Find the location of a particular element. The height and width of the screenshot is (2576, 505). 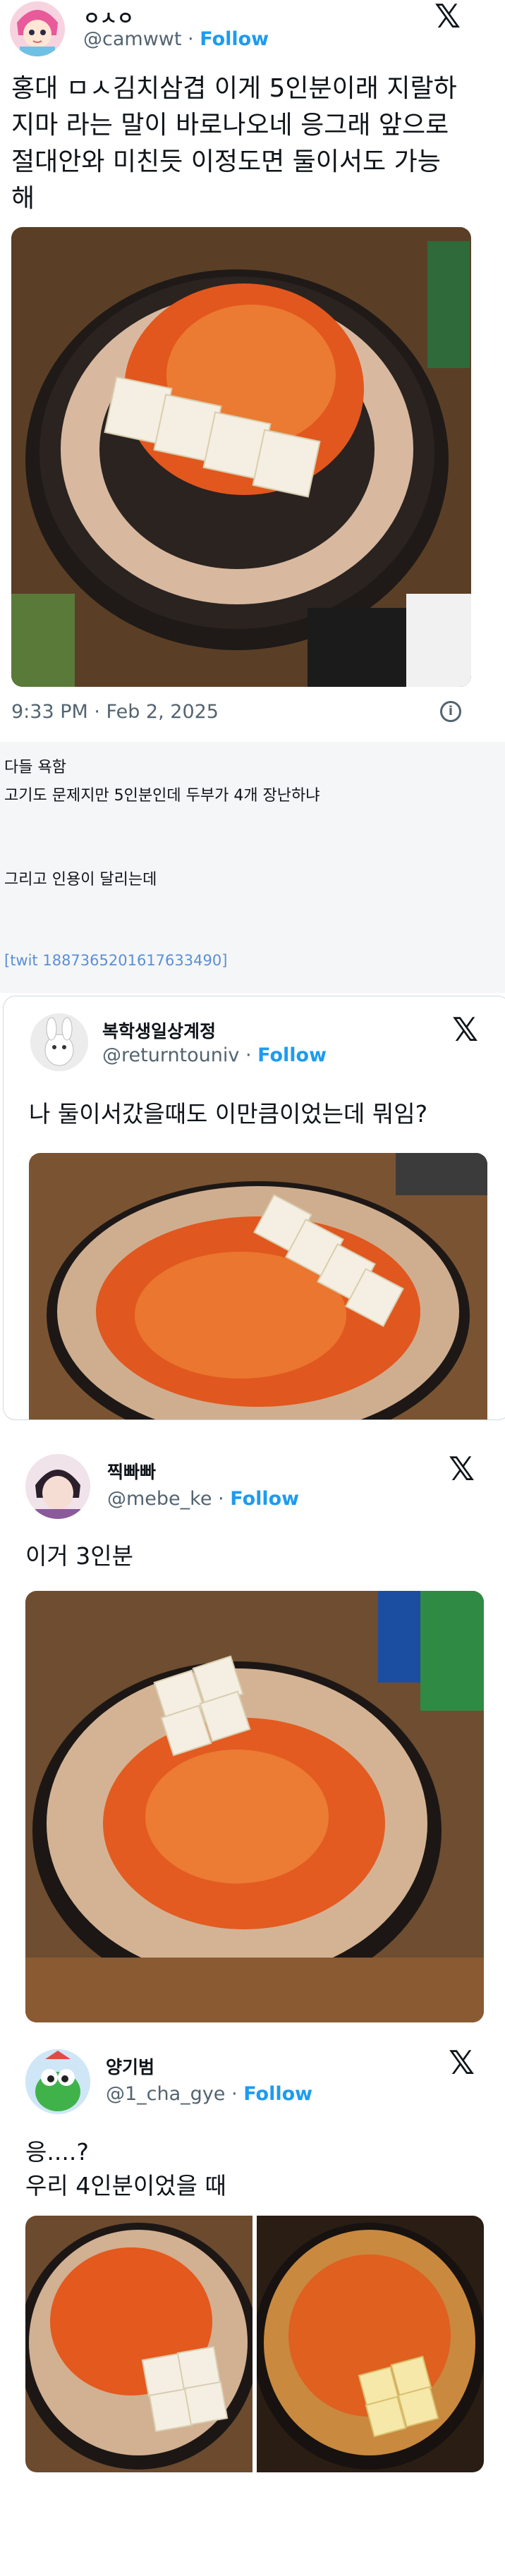

tweet-text-line: 절대안와 미친듯 이정도면 둘이서도 가능 is located at coordinates (226, 162).